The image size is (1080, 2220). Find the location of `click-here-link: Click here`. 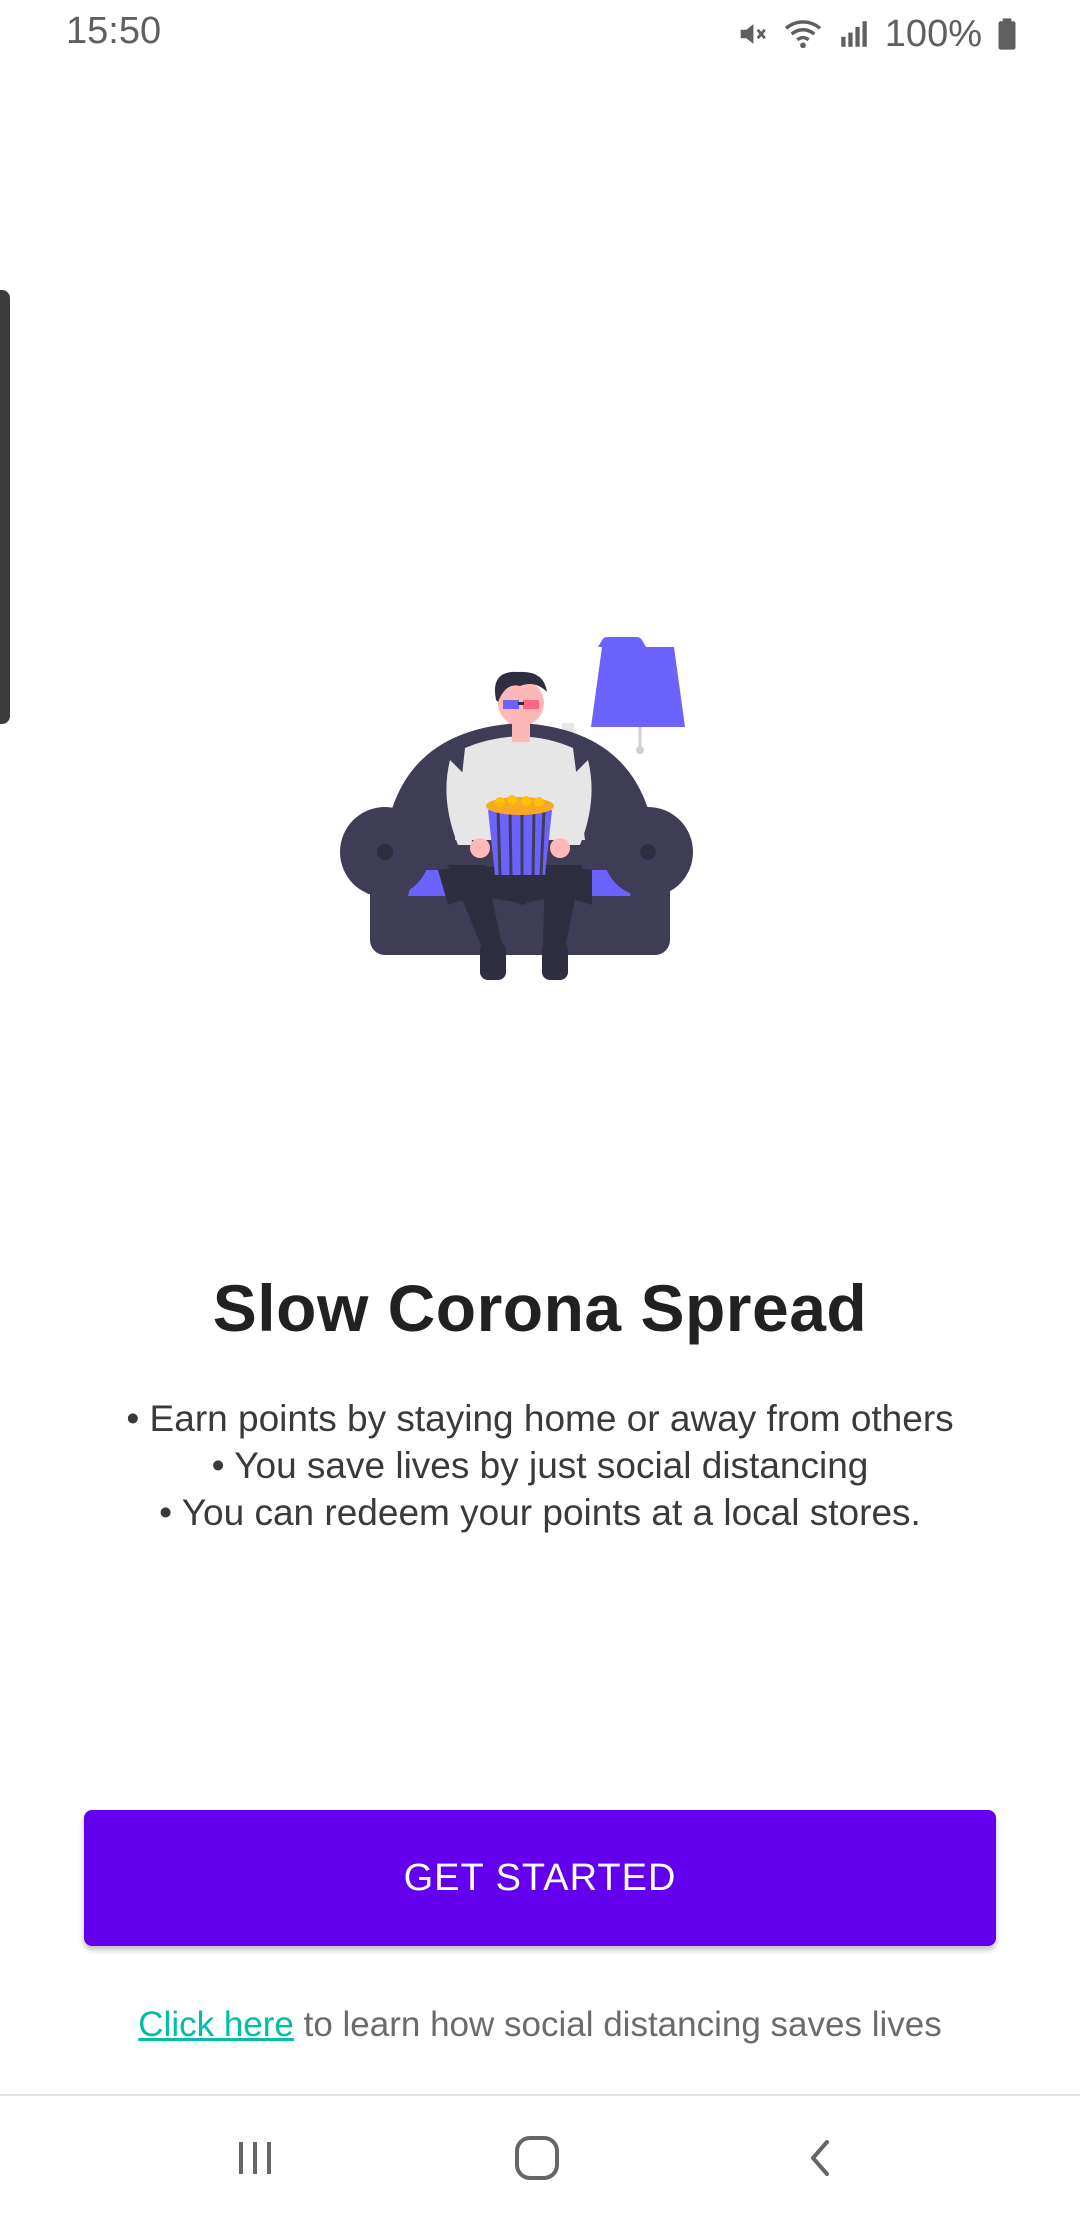

click-here-link: Click here is located at coordinates (216, 2024).